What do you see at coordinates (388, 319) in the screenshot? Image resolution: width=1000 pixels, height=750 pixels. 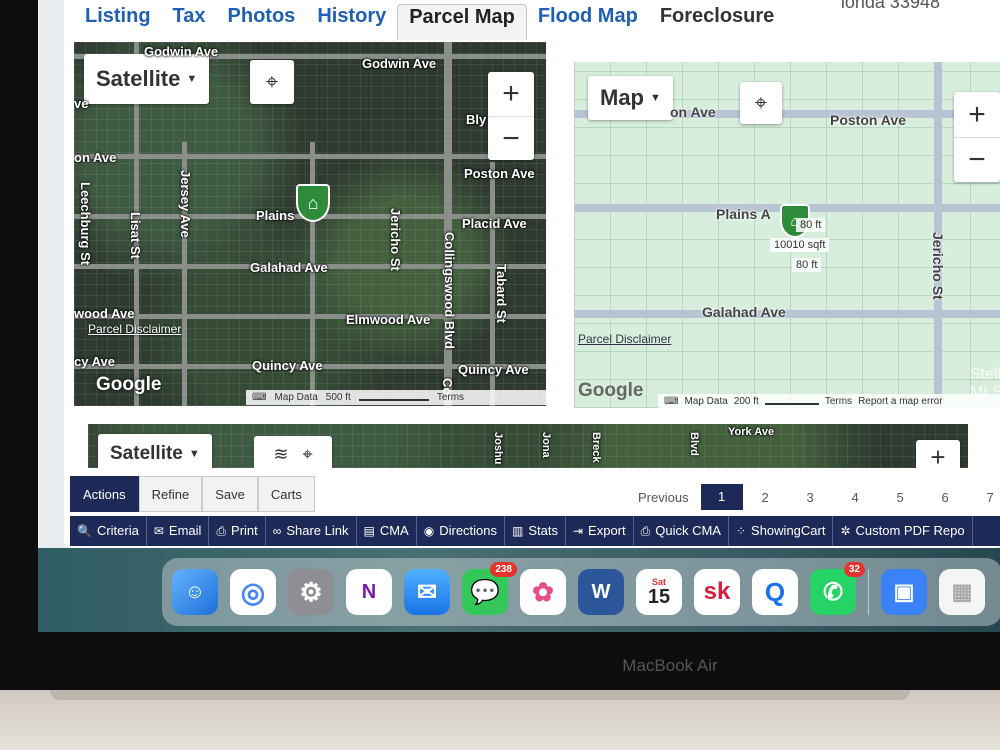 I see `street-label: Elmwood Ave` at bounding box center [388, 319].